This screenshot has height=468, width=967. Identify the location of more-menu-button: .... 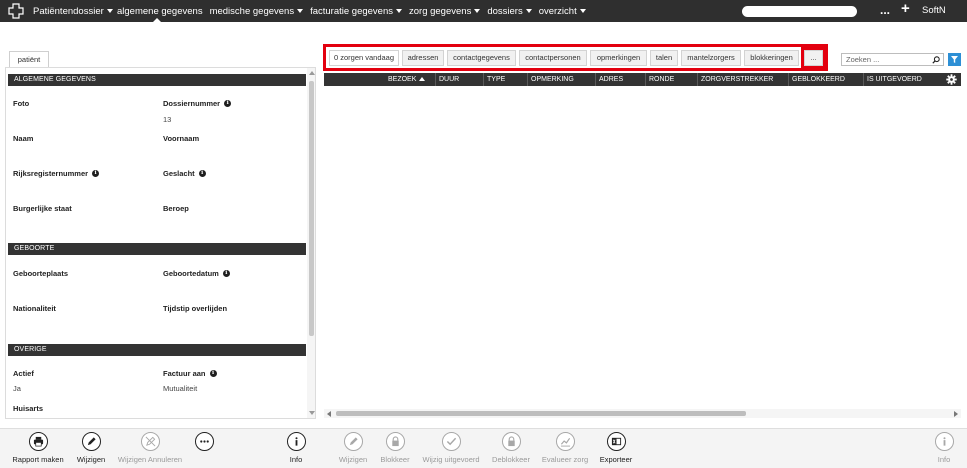
(885, 10).